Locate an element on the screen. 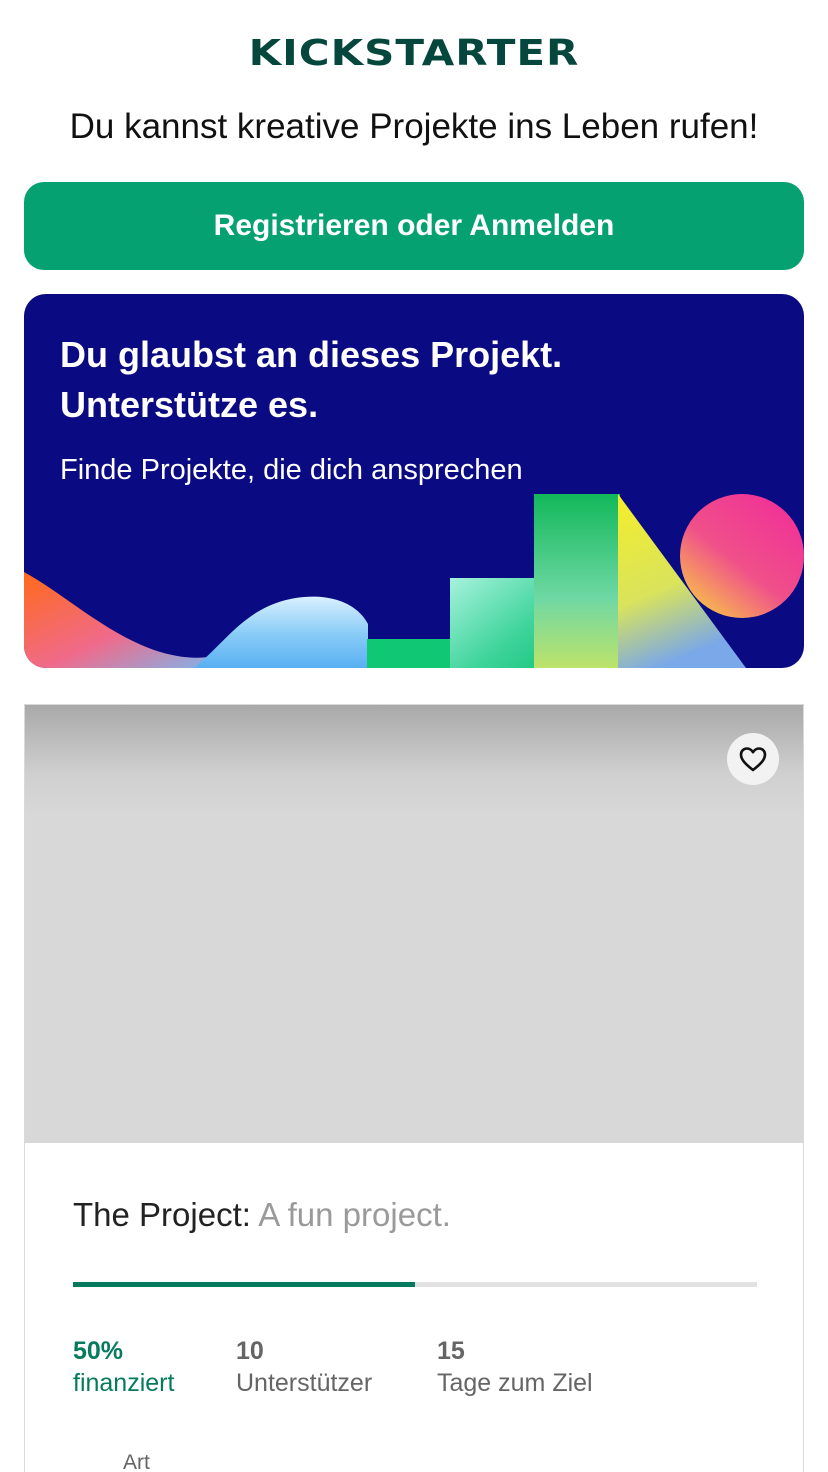  stat-backers-label: Unterstützer is located at coordinates (304, 1383).